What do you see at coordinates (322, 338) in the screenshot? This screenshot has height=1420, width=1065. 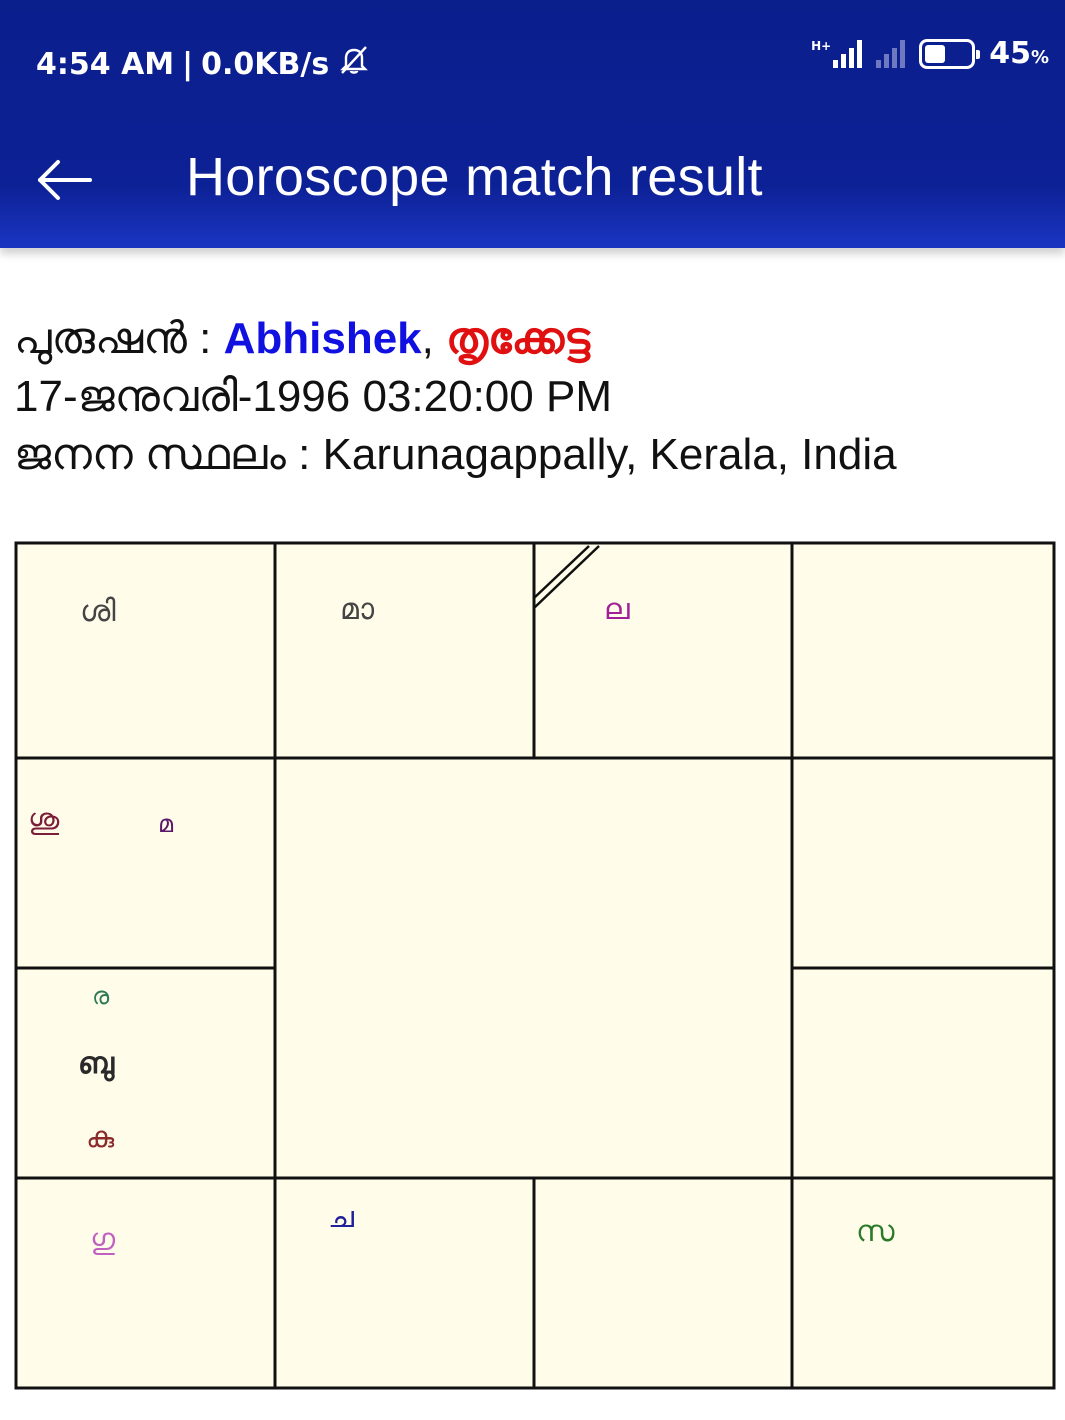 I see `person-name: Abhishek` at bounding box center [322, 338].